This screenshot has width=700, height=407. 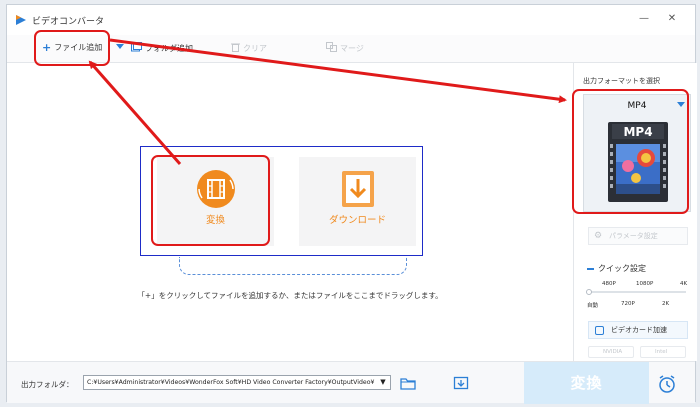 I want to click on app-logo-icon, so click(x=21, y=20).